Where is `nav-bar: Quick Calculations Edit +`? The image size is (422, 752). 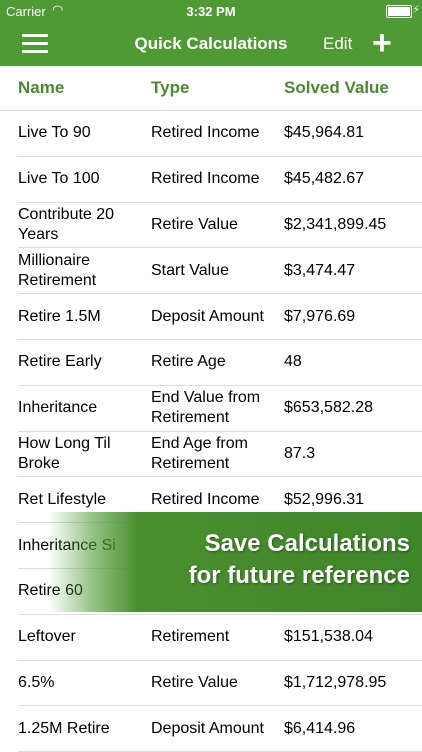
nav-bar: Quick Calculations Edit + is located at coordinates (211, 44).